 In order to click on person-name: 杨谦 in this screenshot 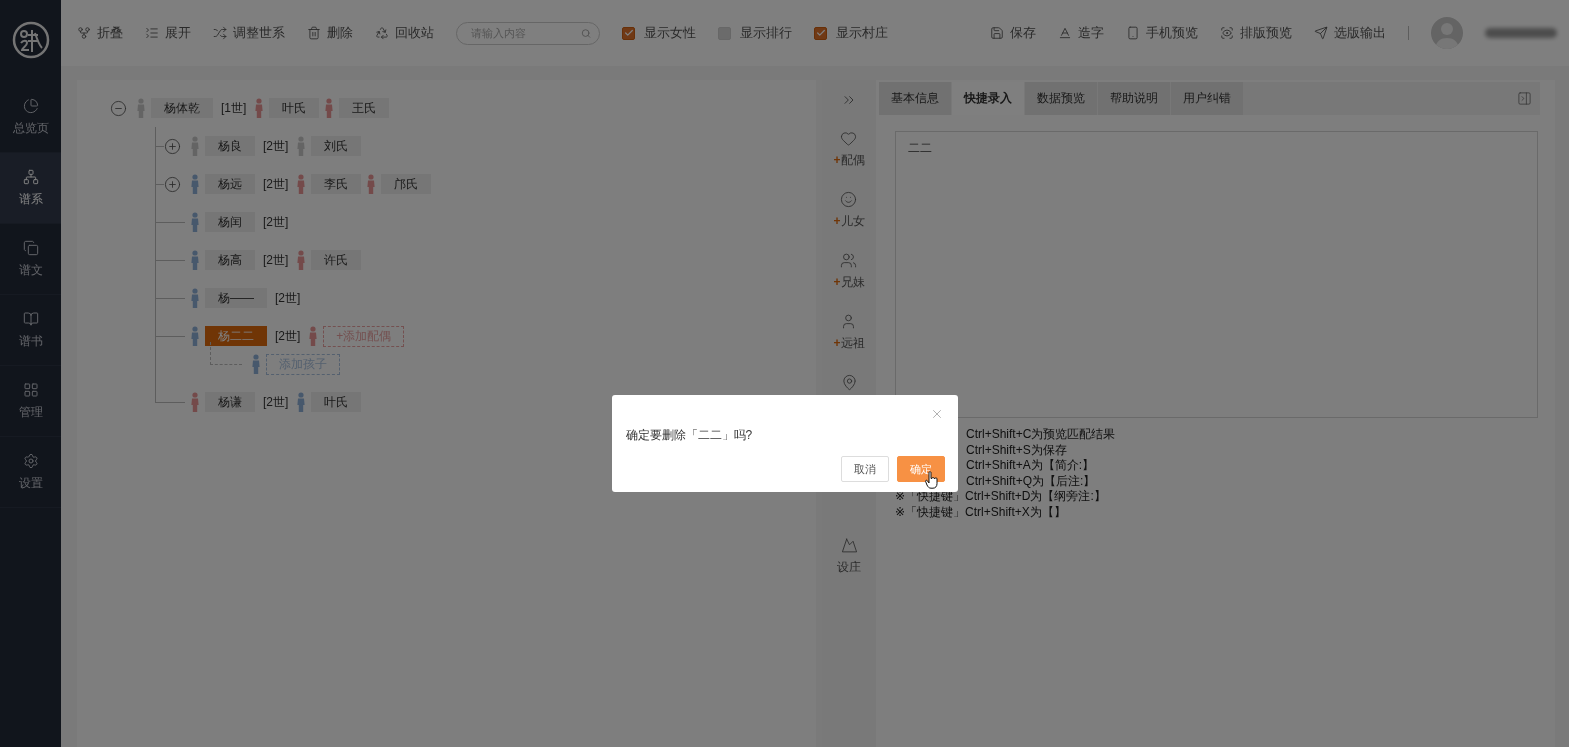, I will do `click(230, 402)`.